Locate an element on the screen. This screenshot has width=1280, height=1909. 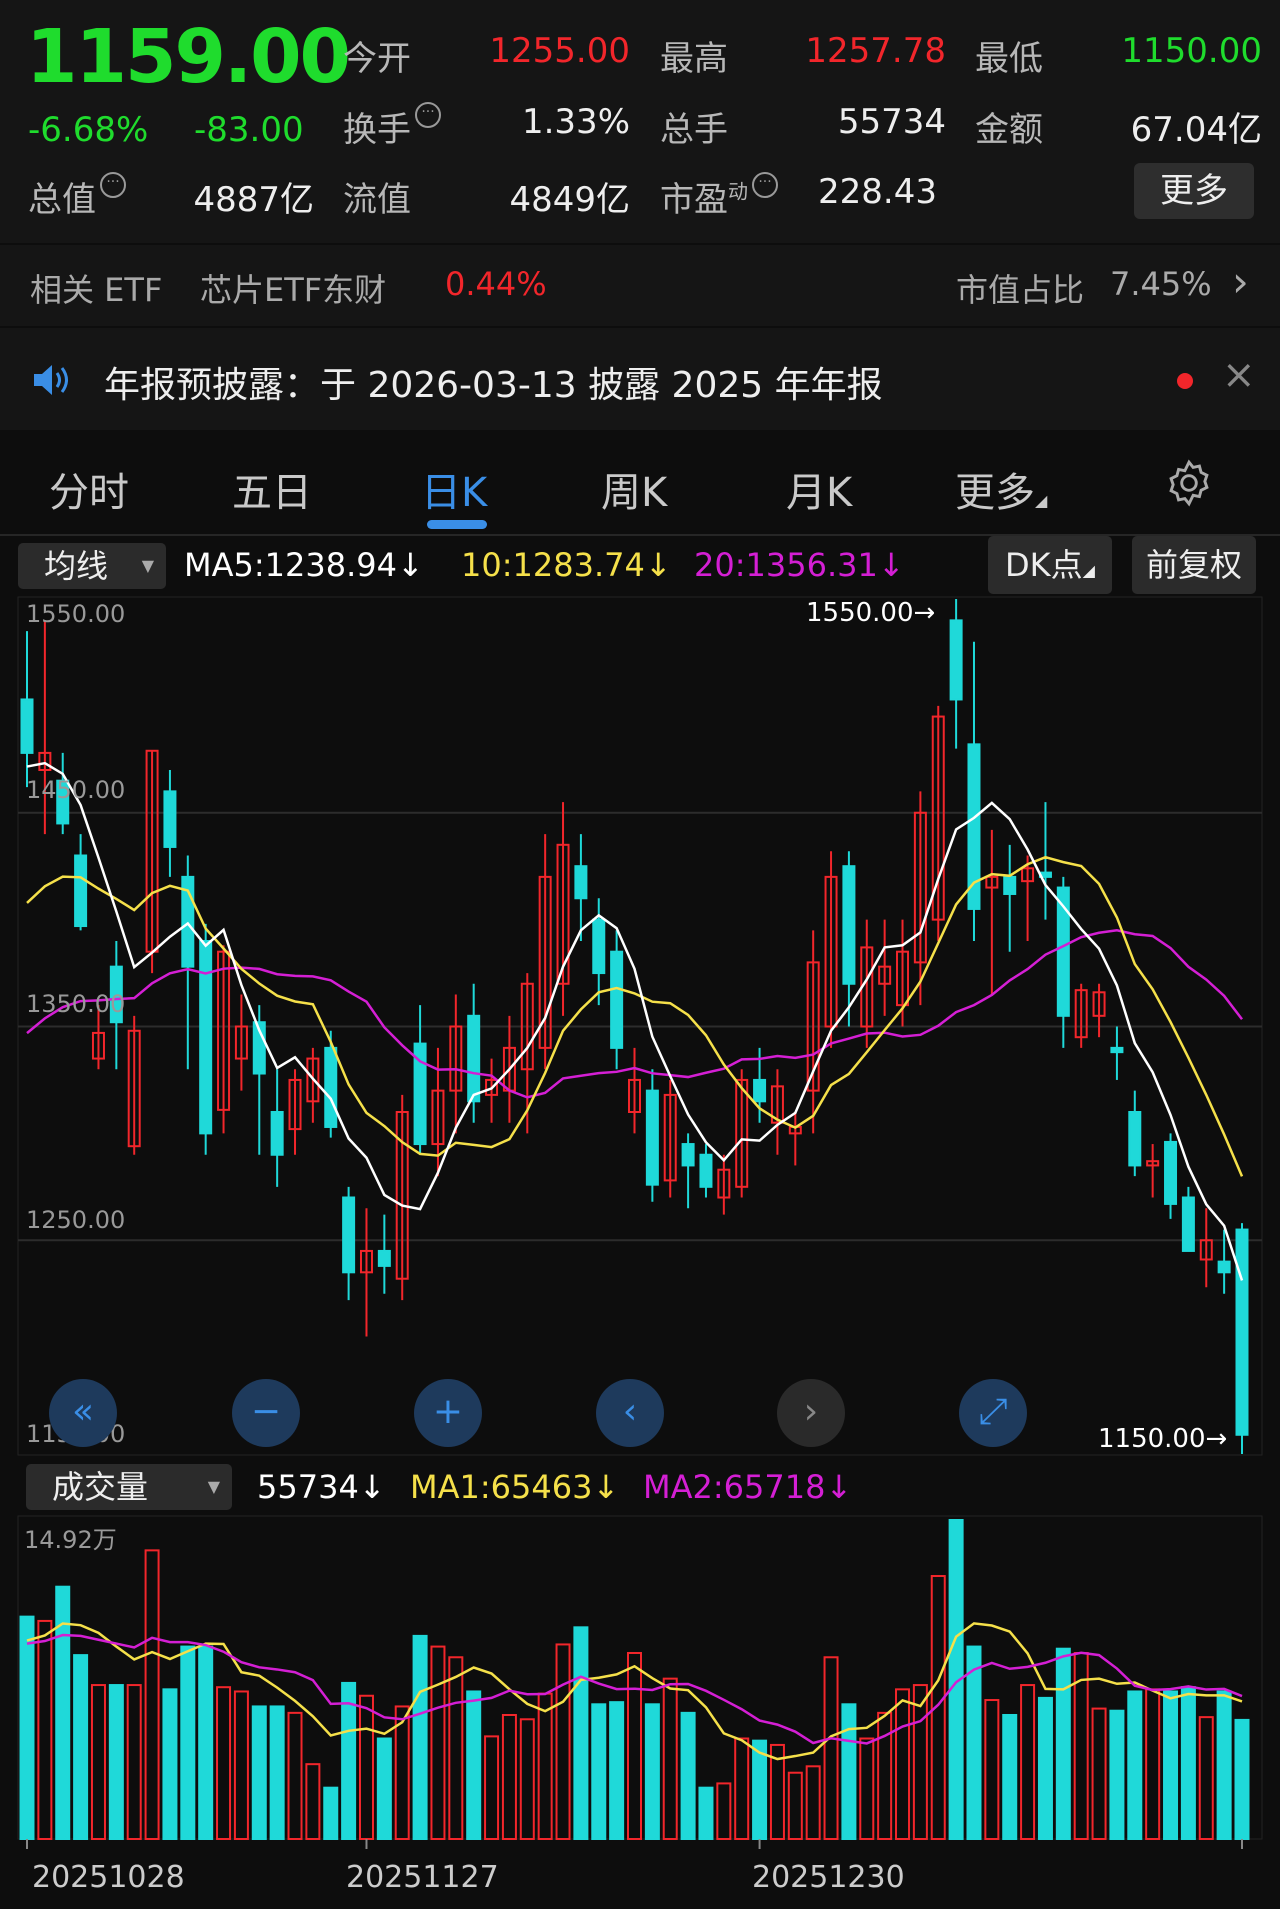
fullscreen-expand-icon: ⤢ is located at coordinates (993, 1413).